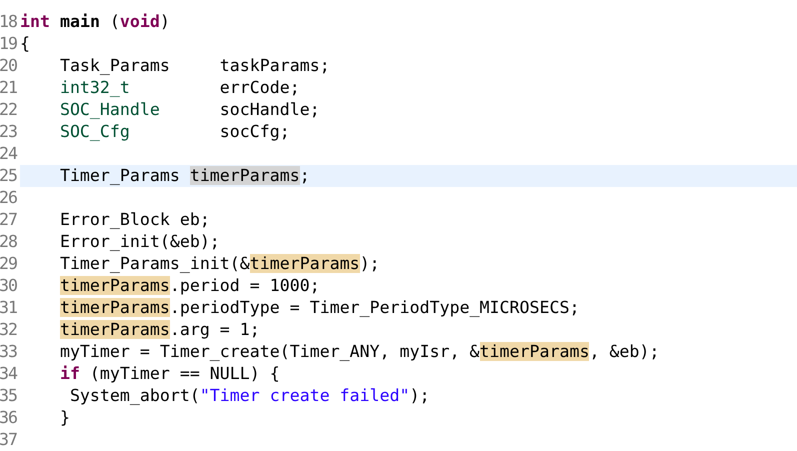 This screenshot has width=797, height=451. What do you see at coordinates (8, 286) in the screenshot?
I see `line-number: 30` at bounding box center [8, 286].